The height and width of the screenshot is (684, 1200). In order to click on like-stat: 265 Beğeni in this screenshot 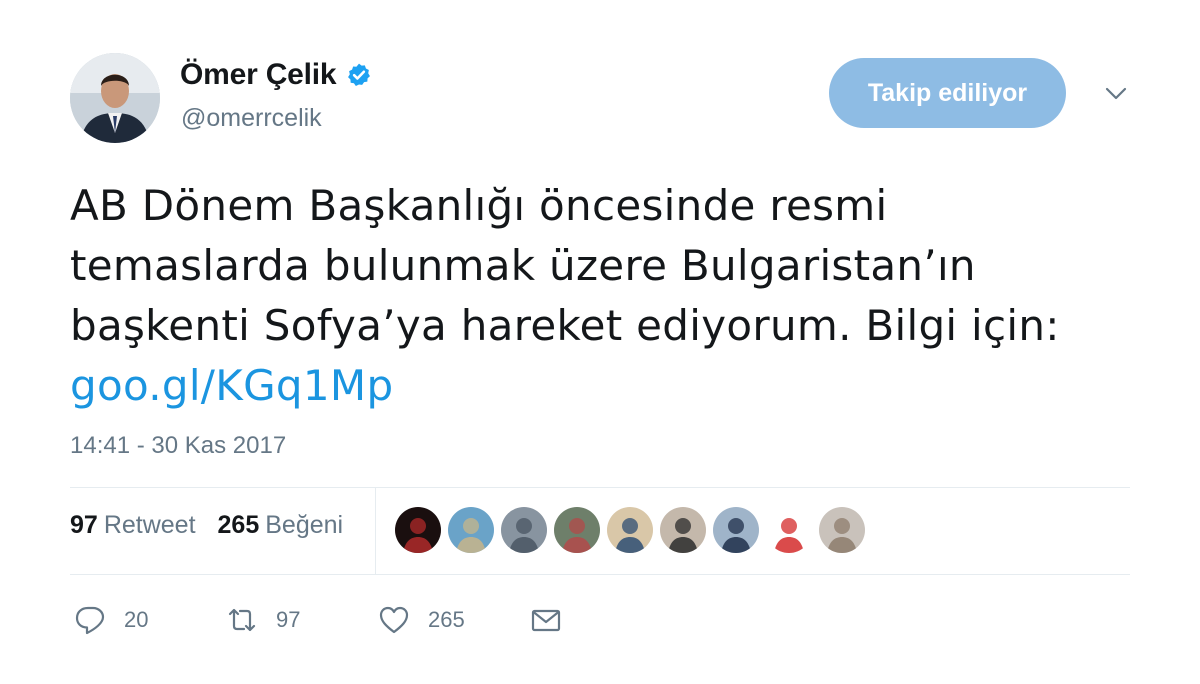, I will do `click(281, 525)`.